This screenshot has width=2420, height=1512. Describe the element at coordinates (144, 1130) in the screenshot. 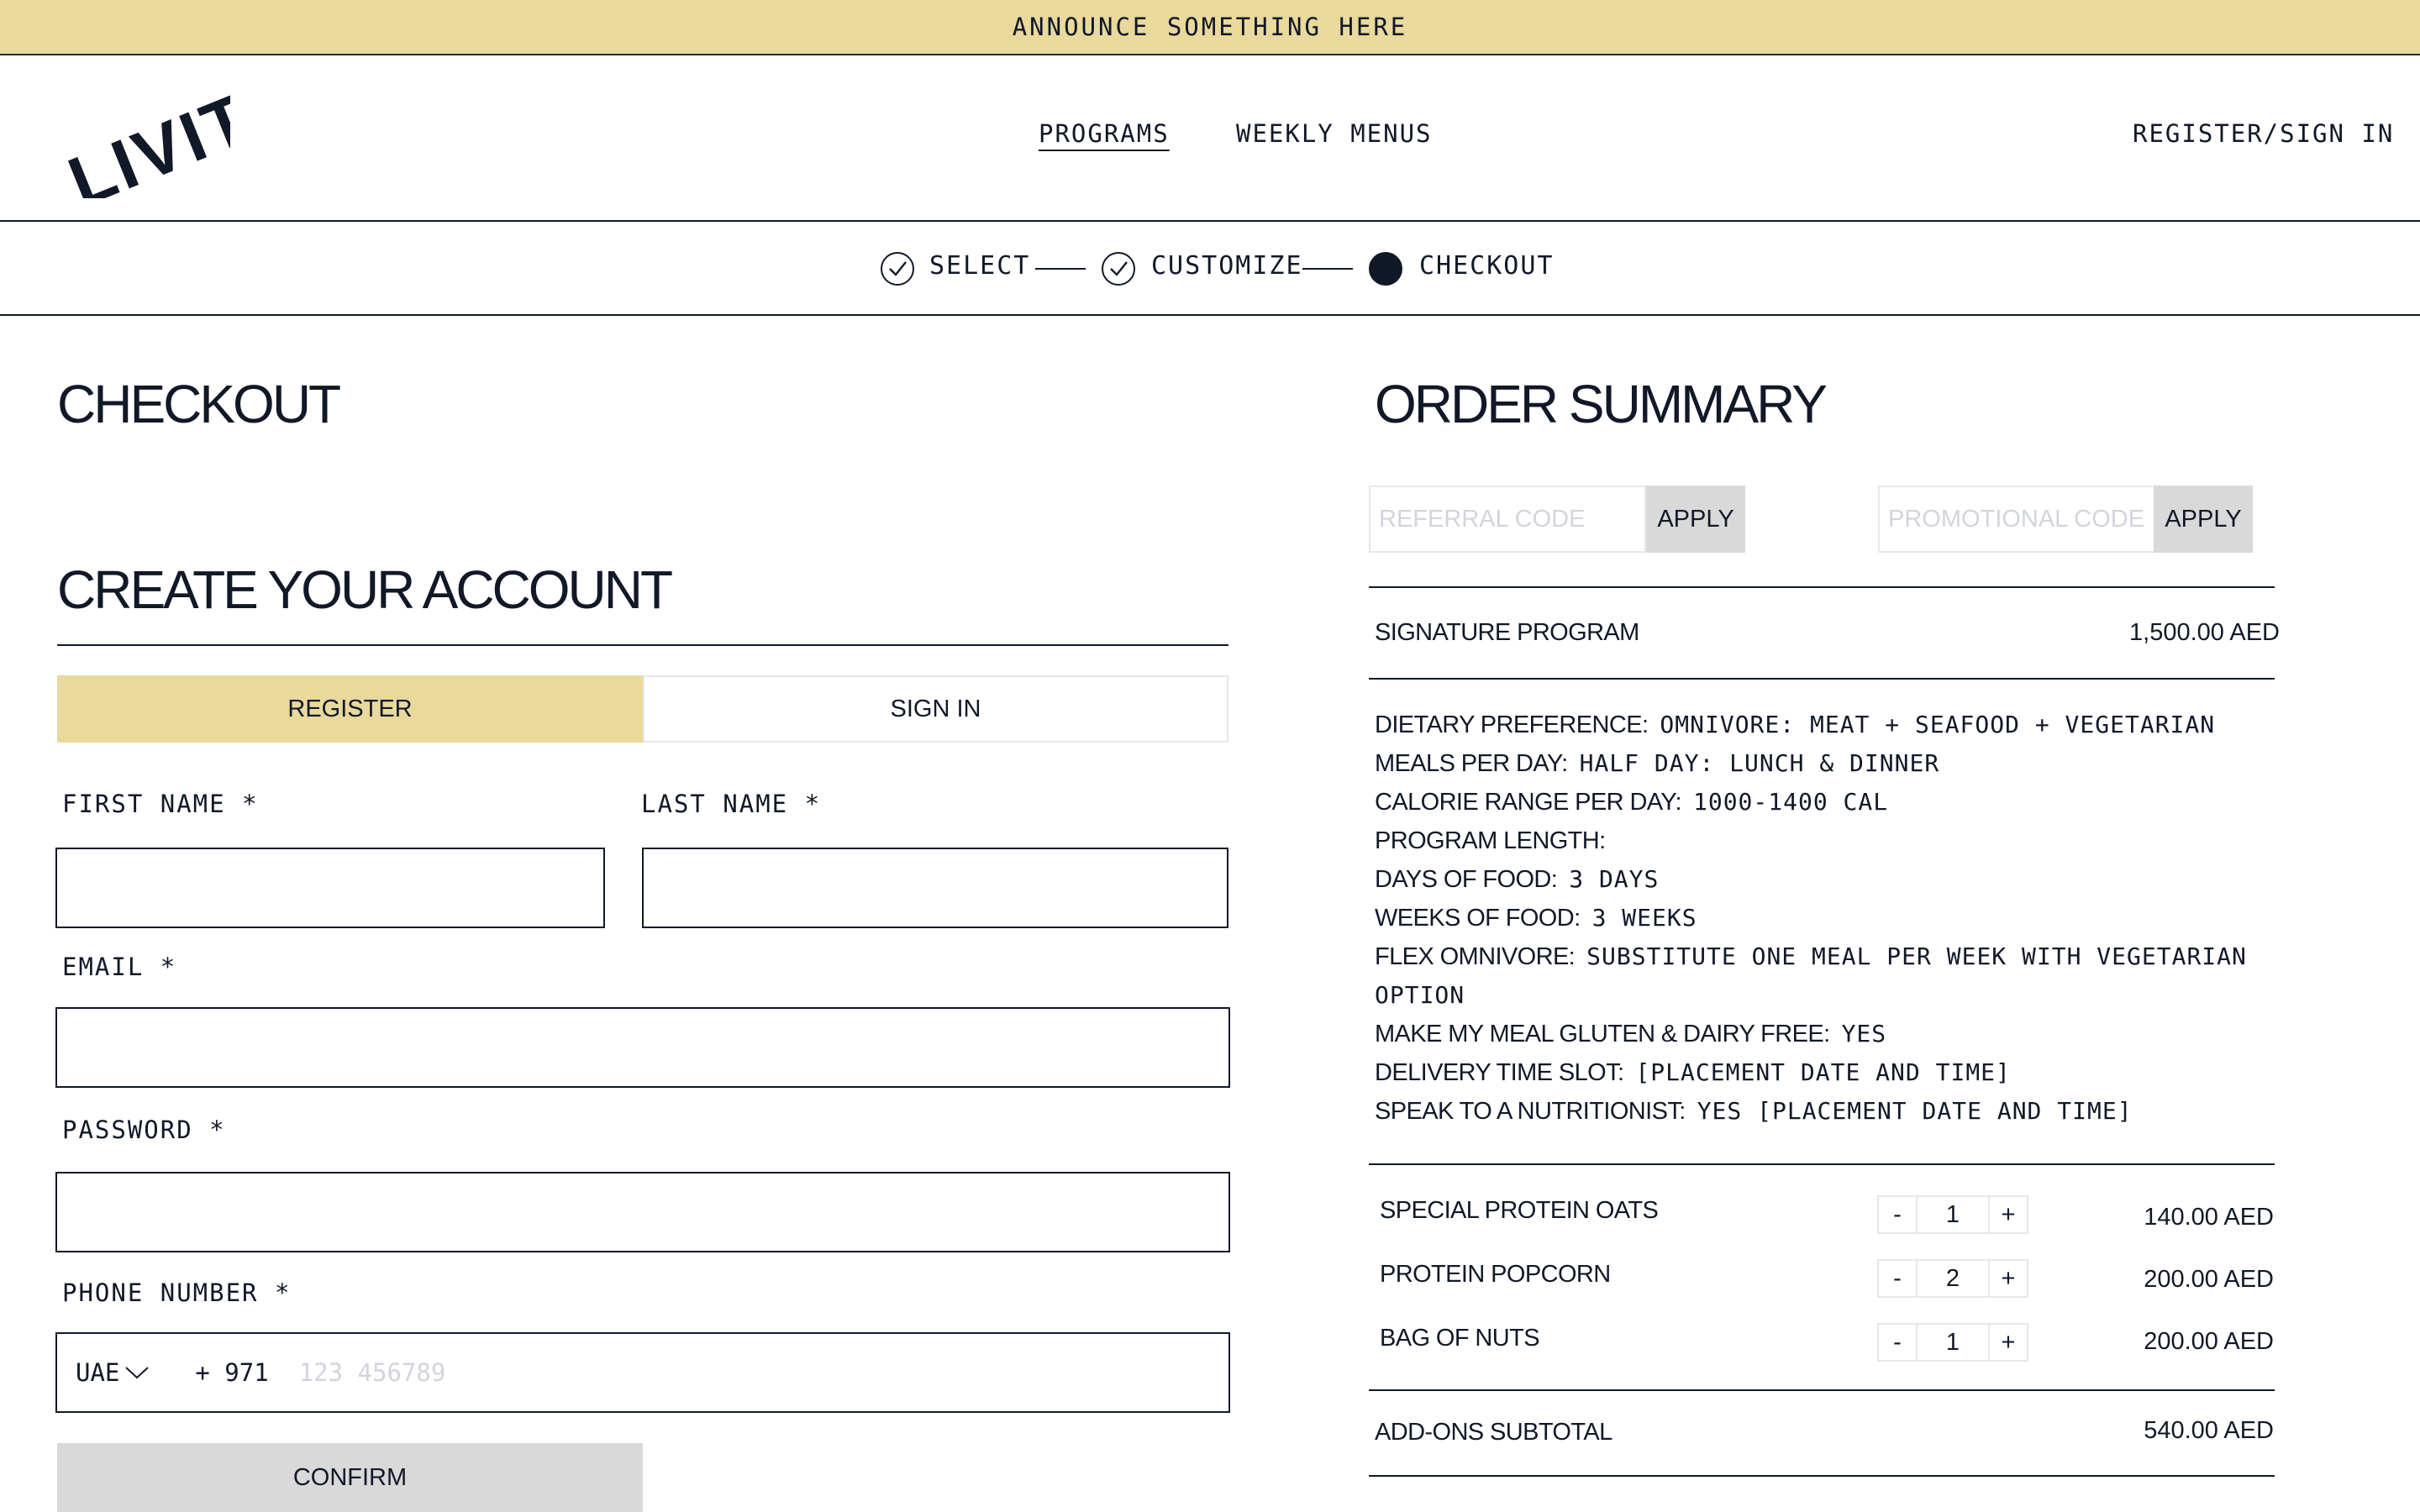

I see `password-label: PASSWORD *` at that location.